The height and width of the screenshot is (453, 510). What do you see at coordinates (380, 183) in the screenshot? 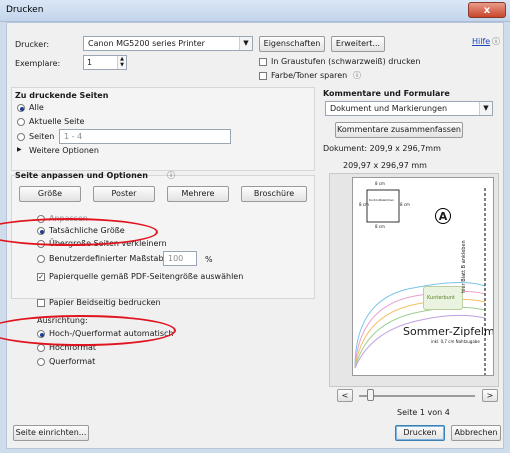
I see `measure-top: 8 cm` at bounding box center [380, 183].